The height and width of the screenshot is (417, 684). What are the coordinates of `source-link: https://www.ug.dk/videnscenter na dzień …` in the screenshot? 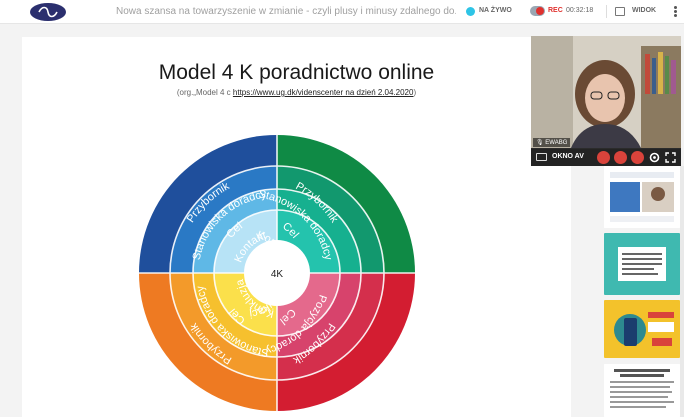 It's located at (323, 92).